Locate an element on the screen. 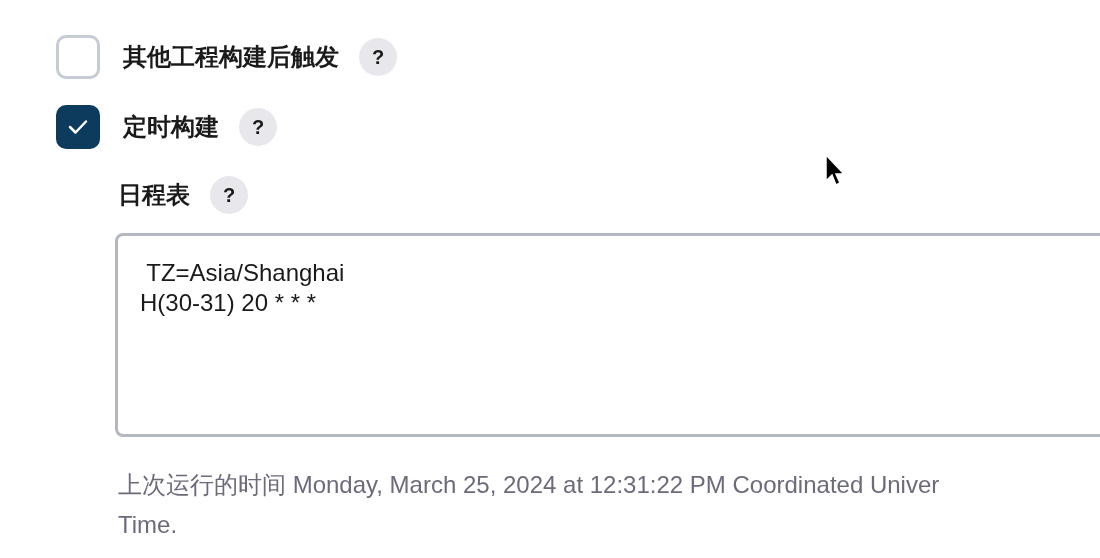 Image resolution: width=1100 pixels, height=558 pixels. trigger-label: 定时构建 is located at coordinates (171, 127).